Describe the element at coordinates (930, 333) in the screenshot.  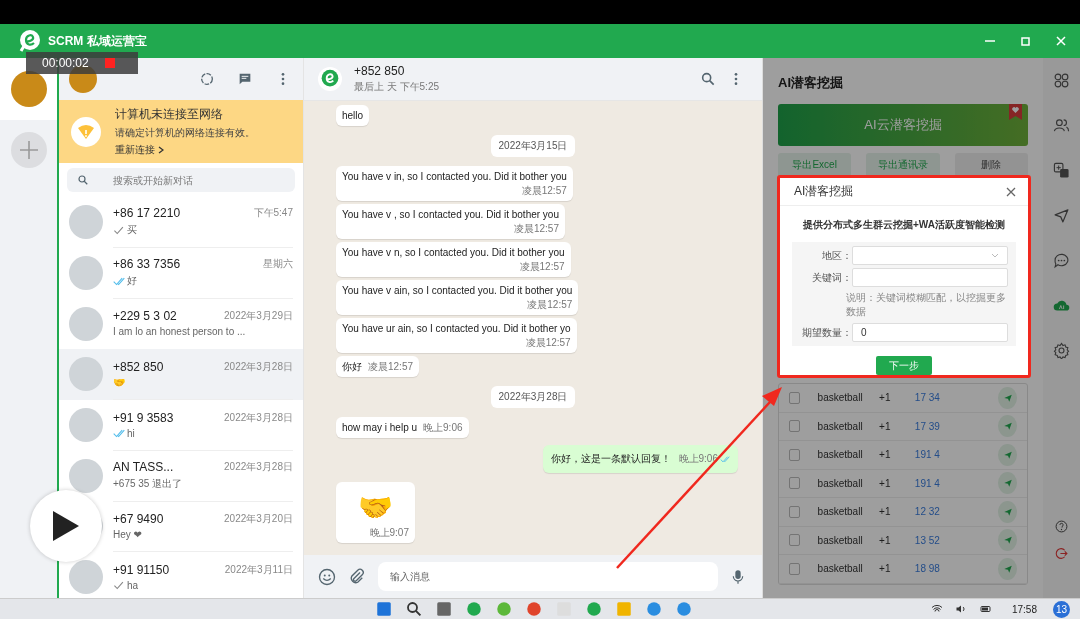
I see `input-field: 0` at that location.